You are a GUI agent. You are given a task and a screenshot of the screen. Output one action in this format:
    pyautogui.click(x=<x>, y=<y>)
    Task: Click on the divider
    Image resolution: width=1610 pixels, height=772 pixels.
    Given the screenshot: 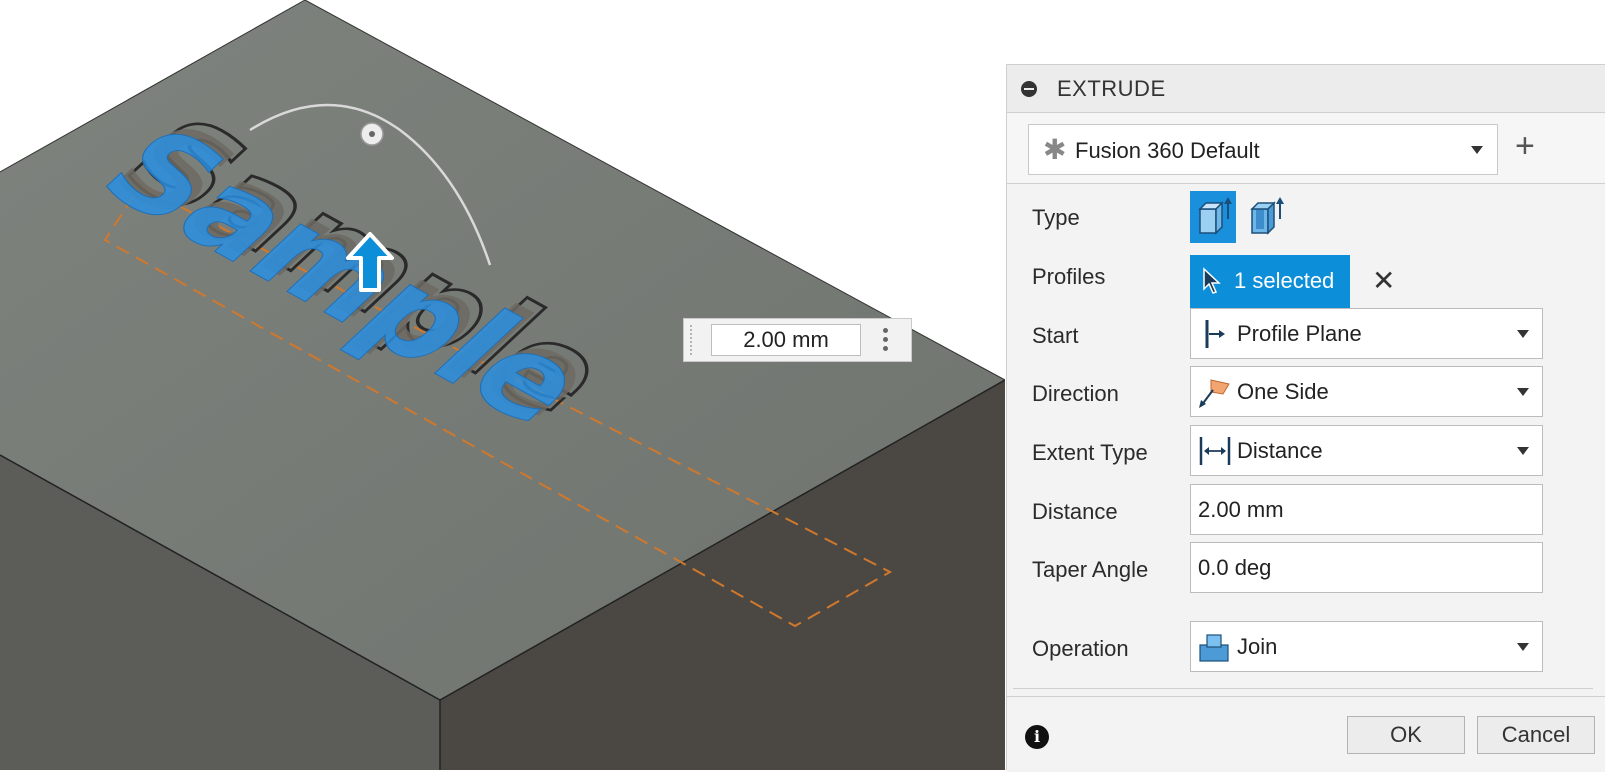 What is the action you would take?
    pyautogui.click(x=1303, y=688)
    